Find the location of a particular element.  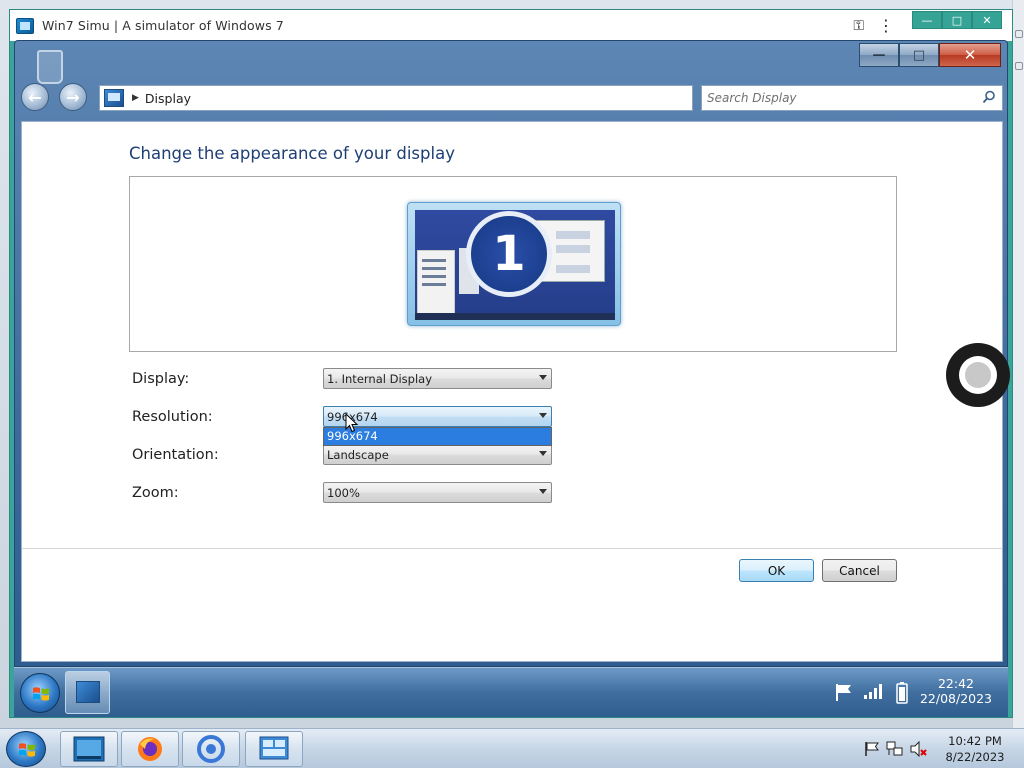

sim-taskbar: 22:42 22/08/2023 is located at coordinates (511, 692).